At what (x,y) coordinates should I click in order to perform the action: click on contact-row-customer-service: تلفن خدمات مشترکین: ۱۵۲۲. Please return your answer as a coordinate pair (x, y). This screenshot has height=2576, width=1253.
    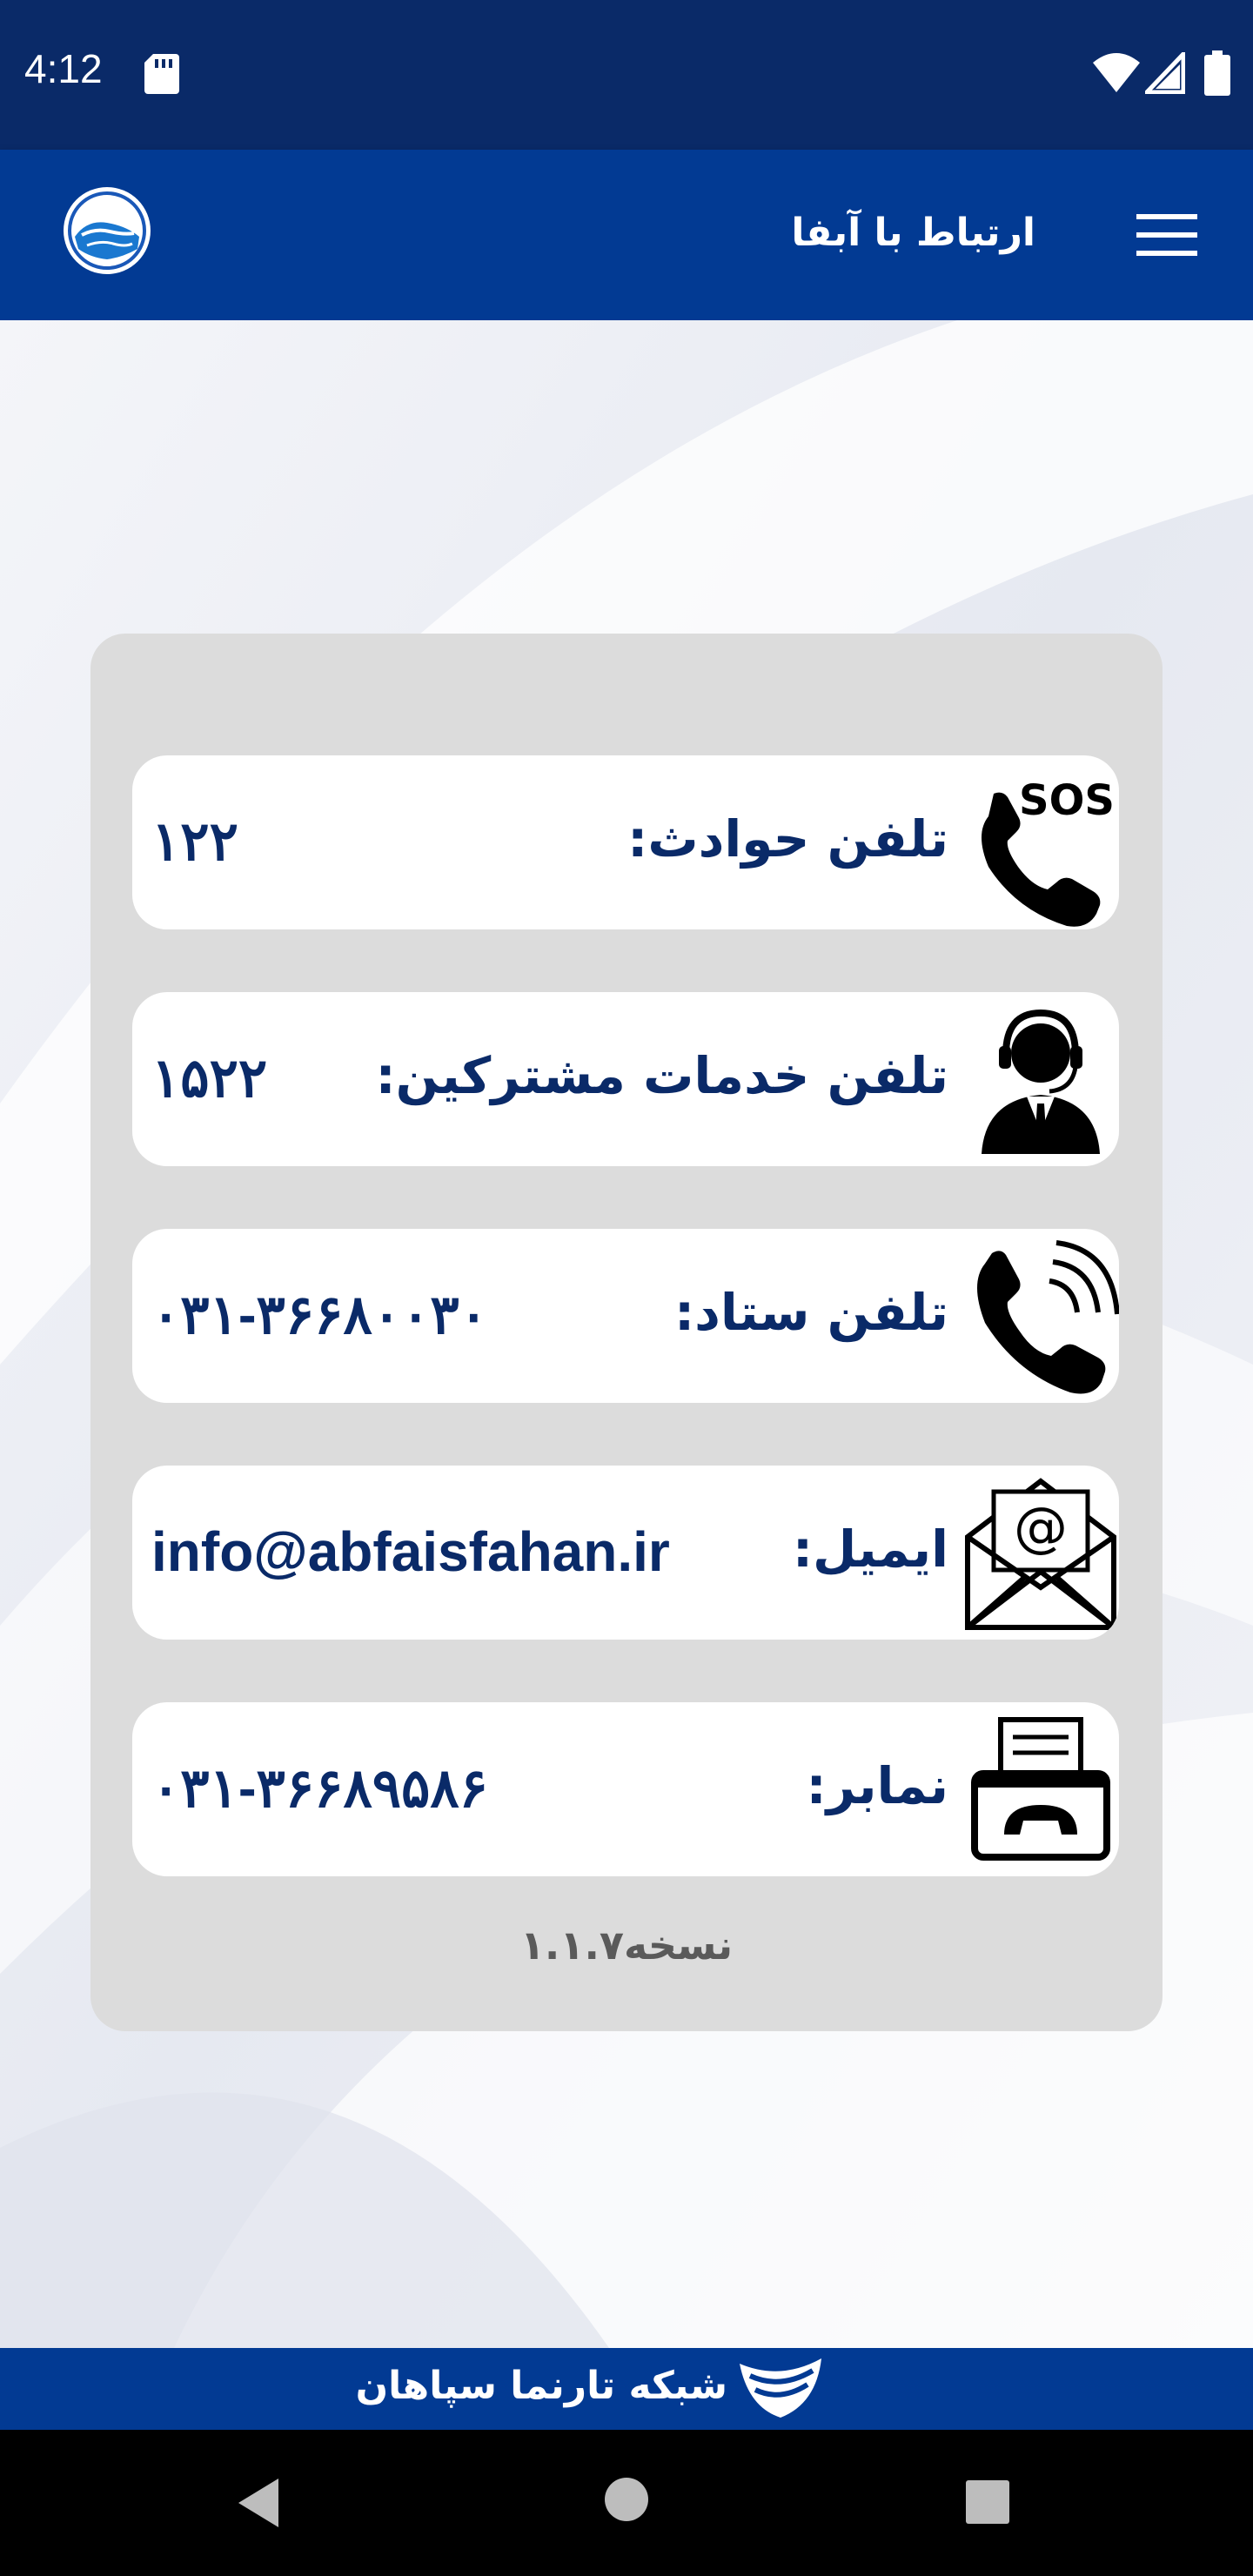
    Looking at the image, I should click on (625, 1079).